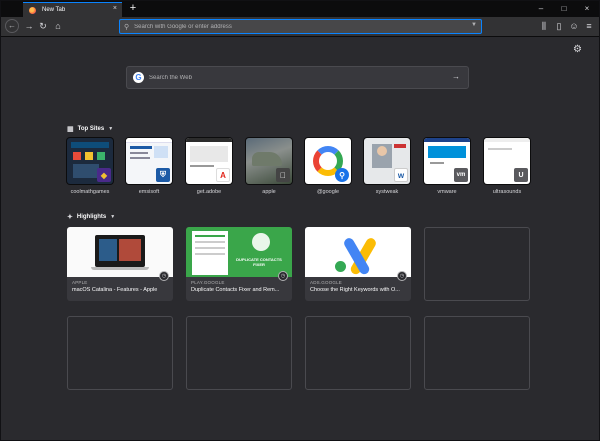  I want to click on account-button: ☺, so click(574, 26).